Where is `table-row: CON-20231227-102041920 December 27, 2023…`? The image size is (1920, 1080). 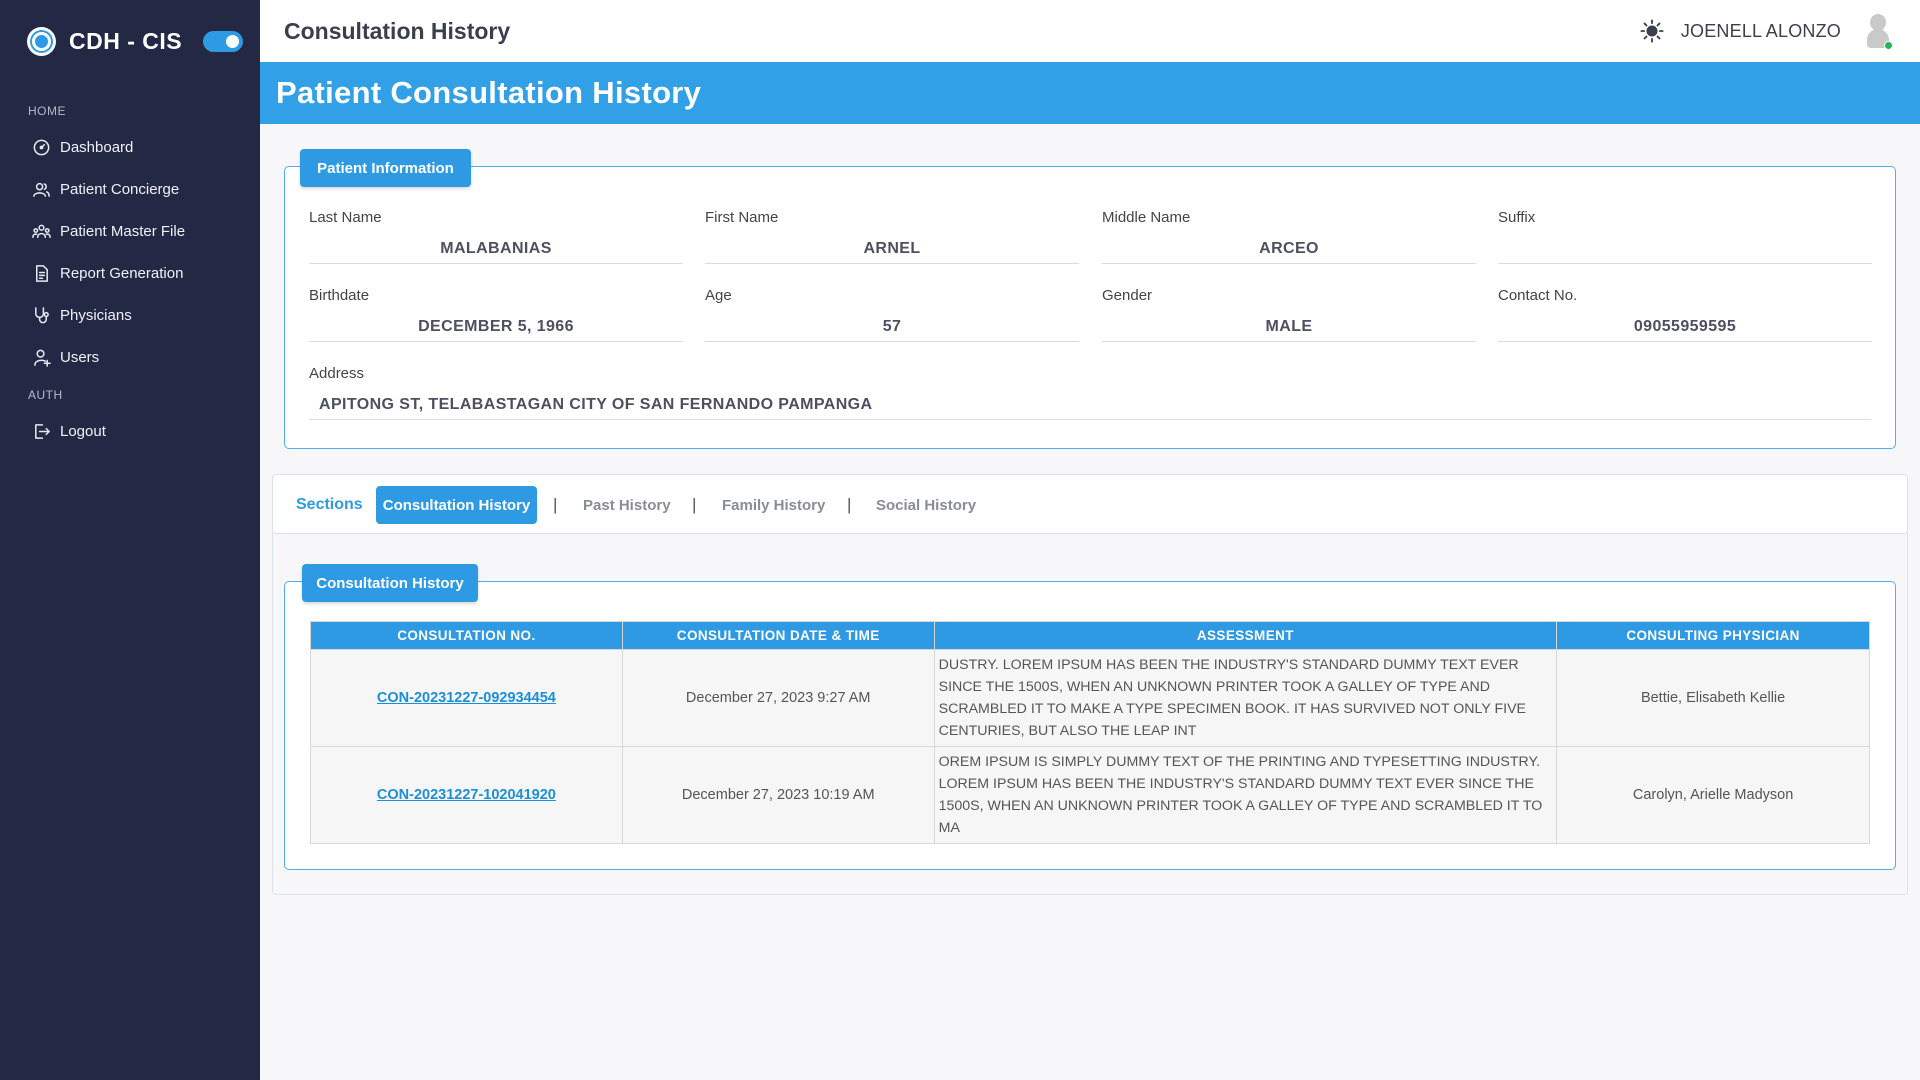
table-row: CON-20231227-102041920 December 27, 2023… is located at coordinates (1090, 795).